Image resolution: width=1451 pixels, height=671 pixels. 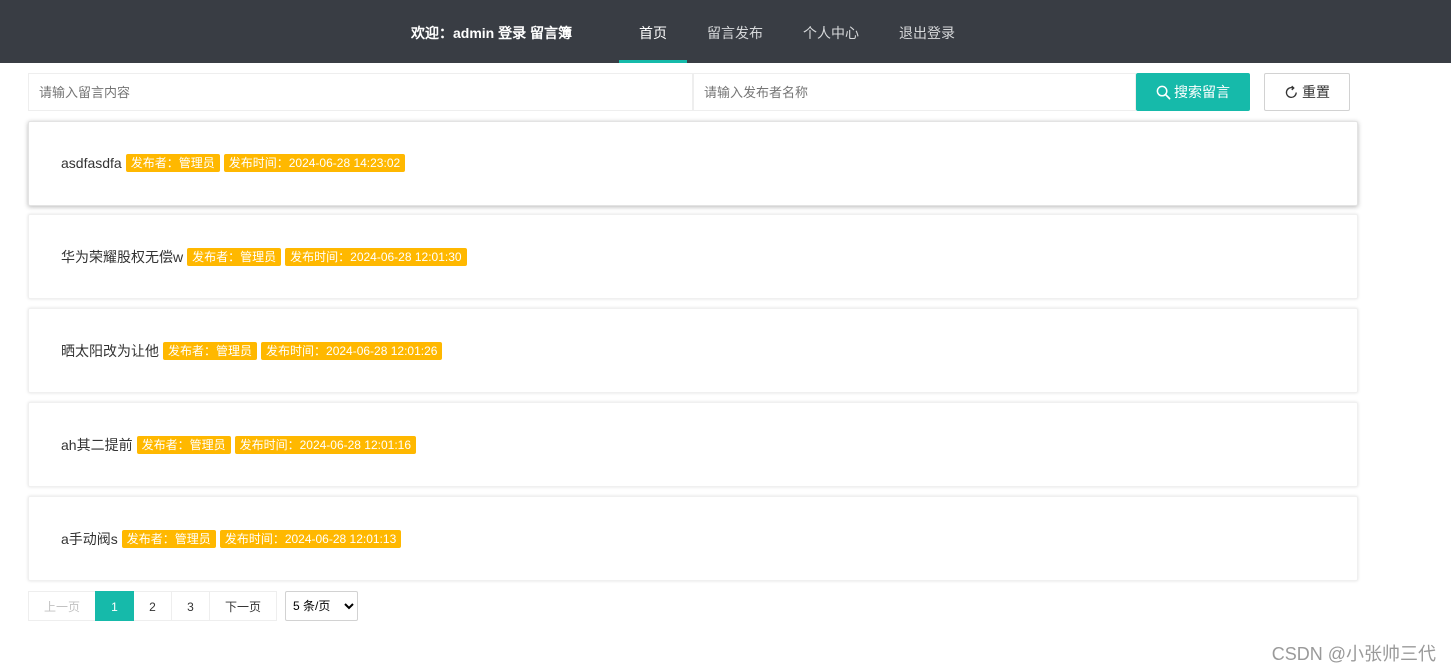 I want to click on message-card: a手动阀s 发布者：管理员 发布时间：2024-06-28 12:01:13, so click(x=693, y=538).